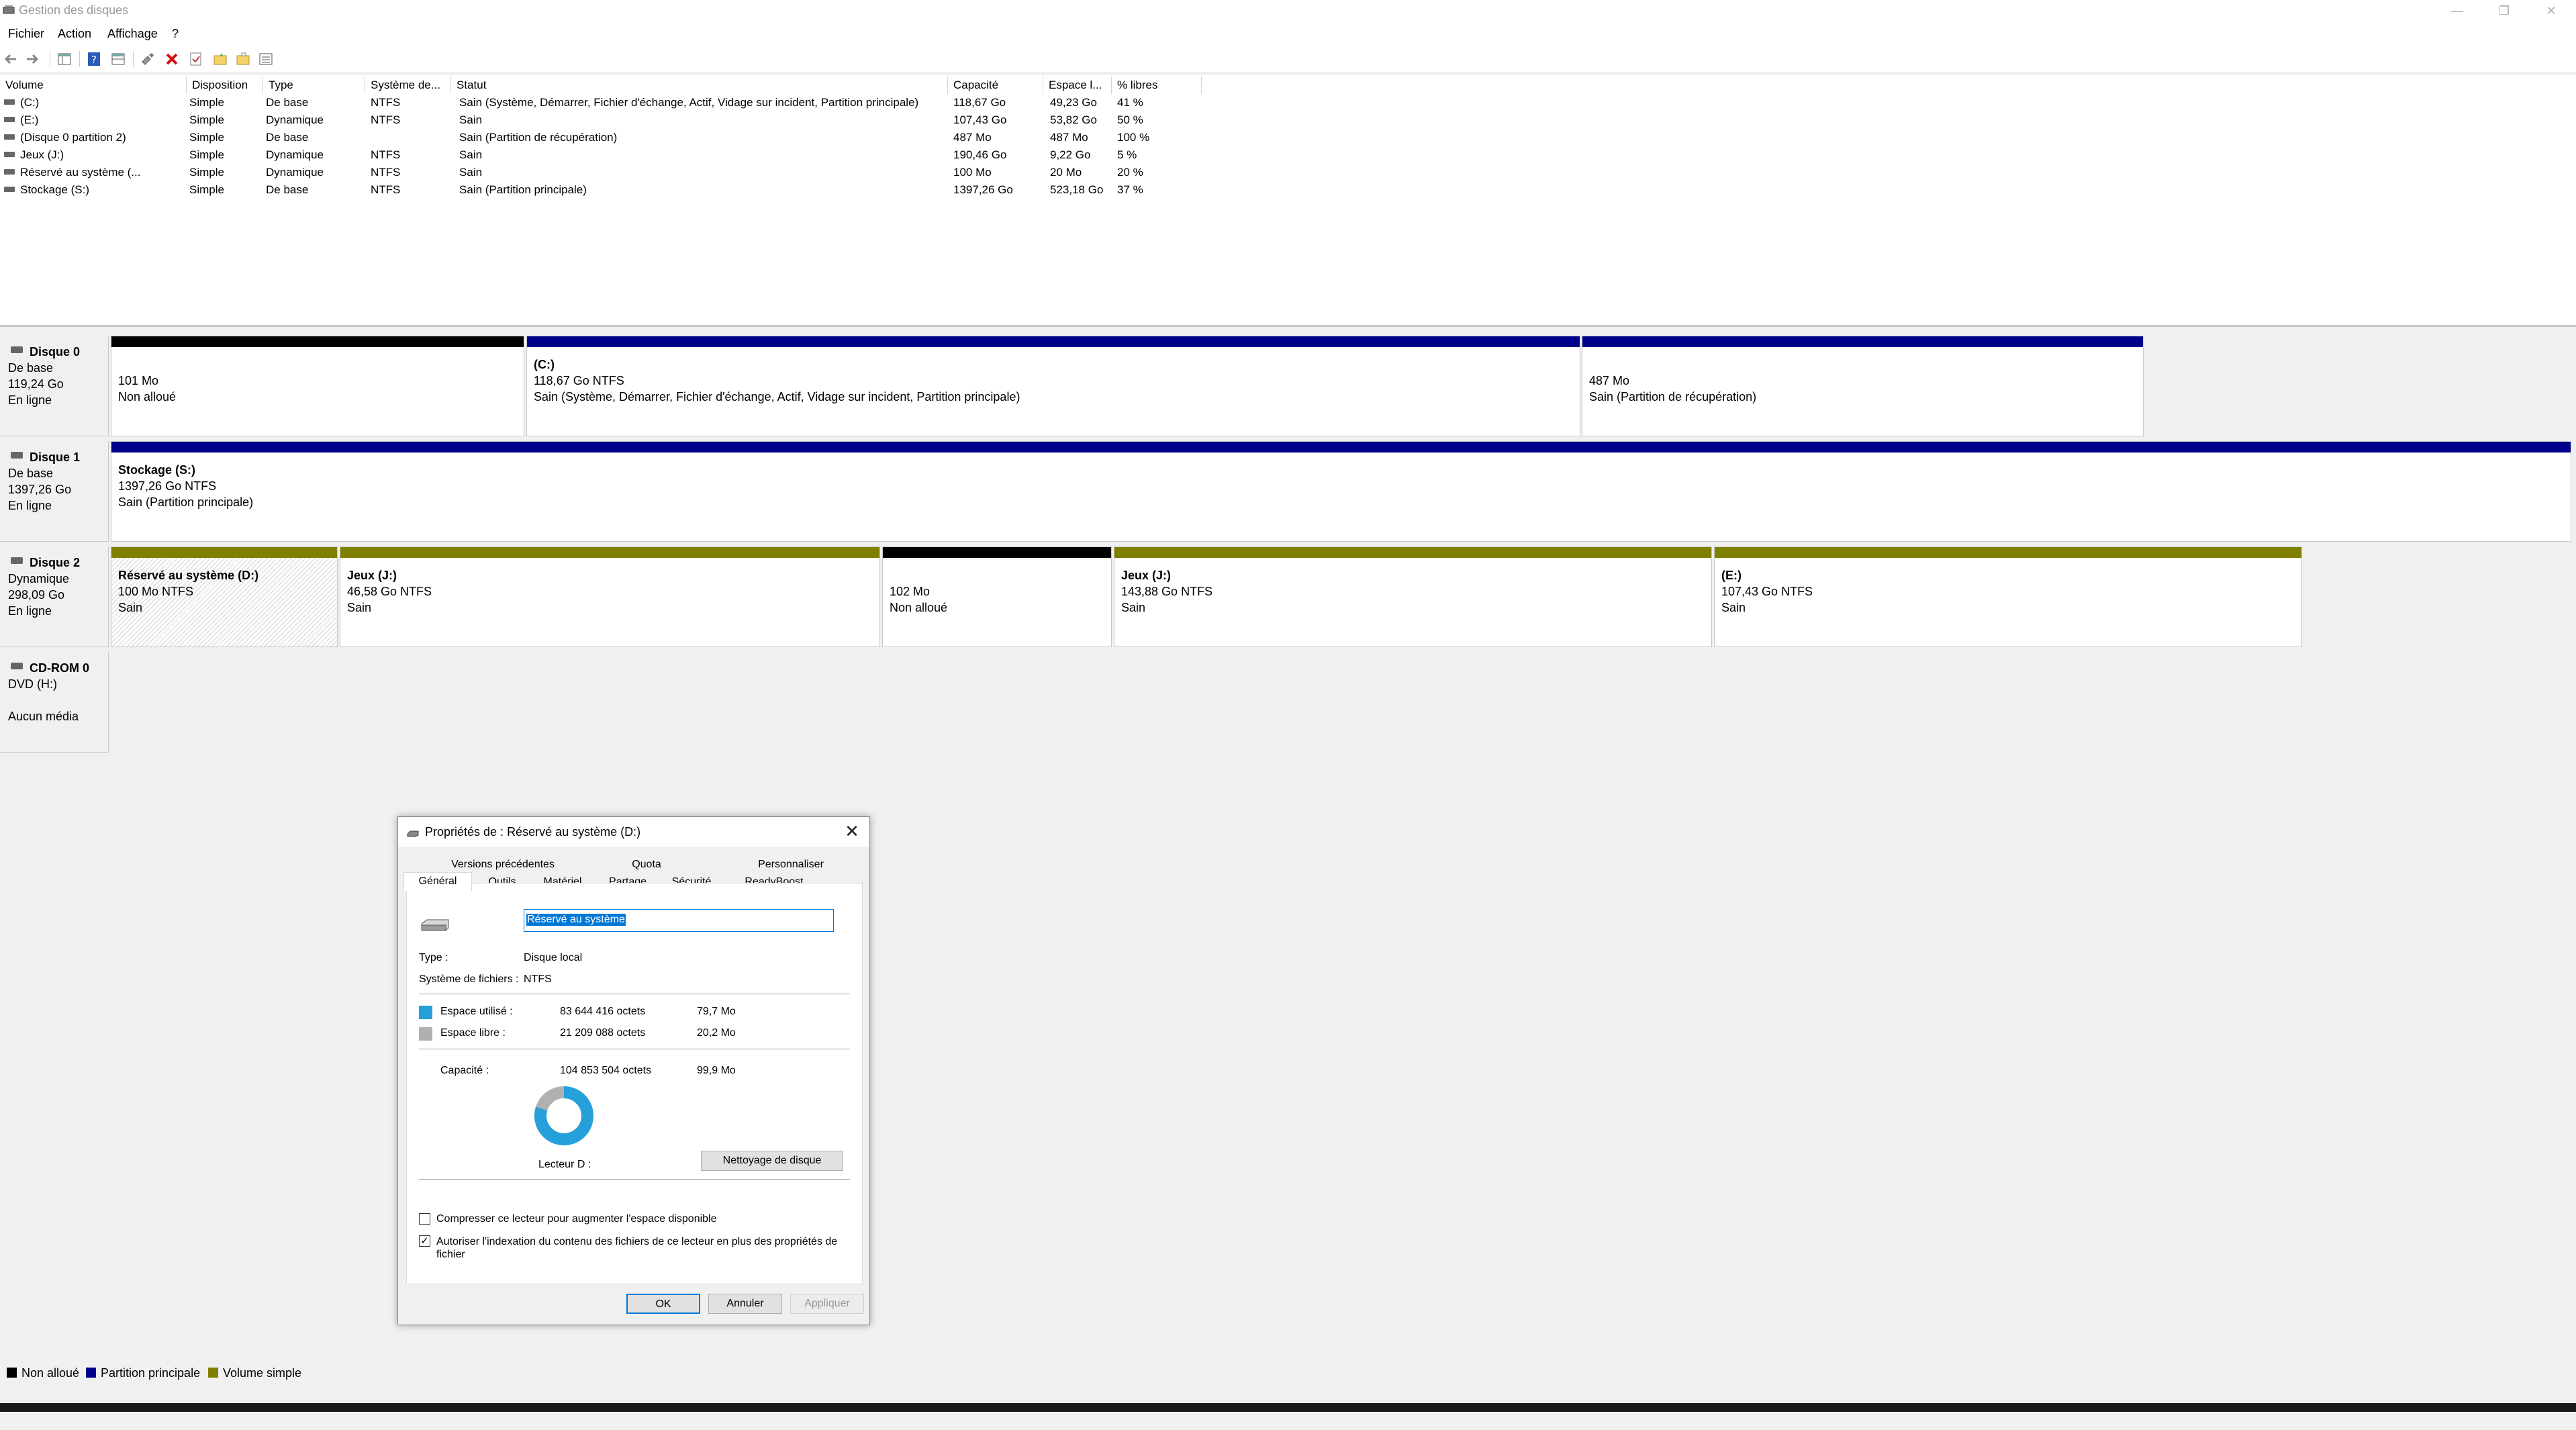 This screenshot has width=2576, height=1430. What do you see at coordinates (772, 1161) in the screenshot?
I see `disk-cleanup-button: Nettoyage de disque` at bounding box center [772, 1161].